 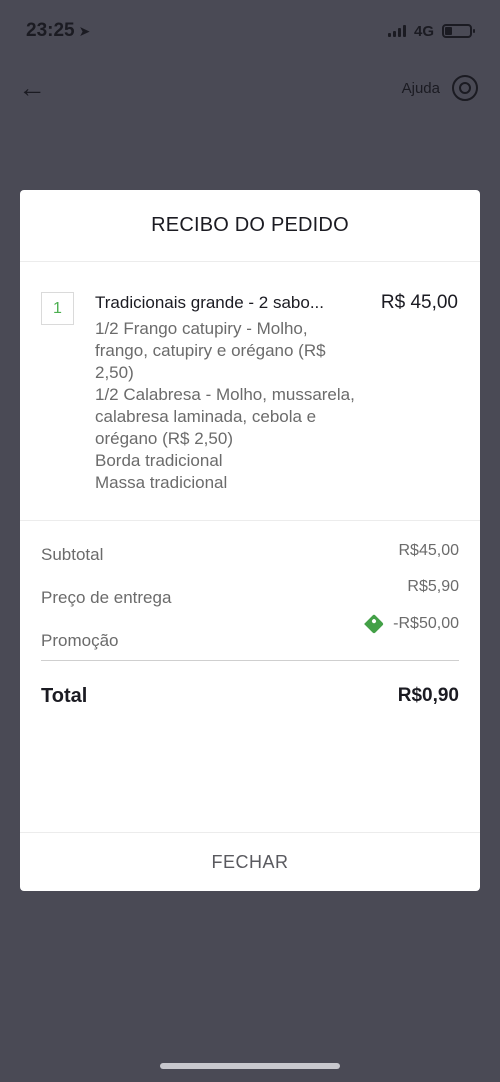 I want to click on app-header: ← Ajuda, so click(x=250, y=88).